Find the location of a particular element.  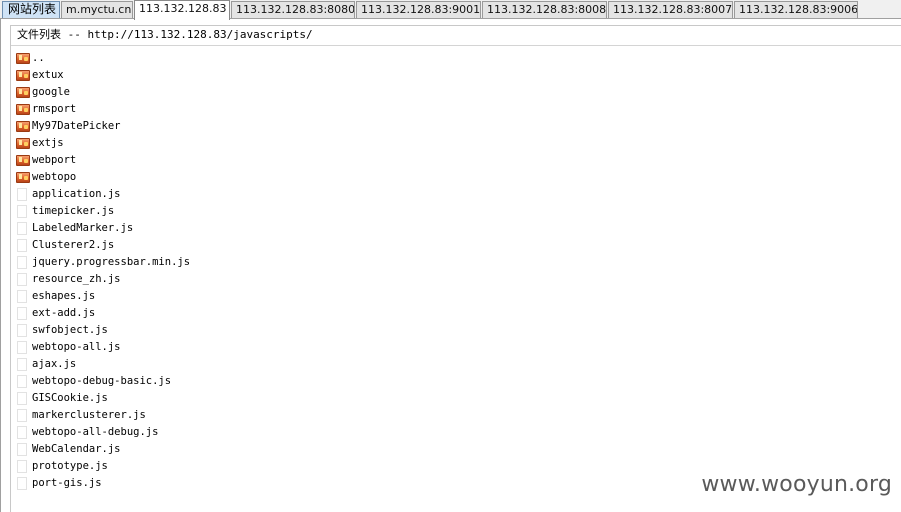

file-name: markerclusterer.js is located at coordinates (89, 415).